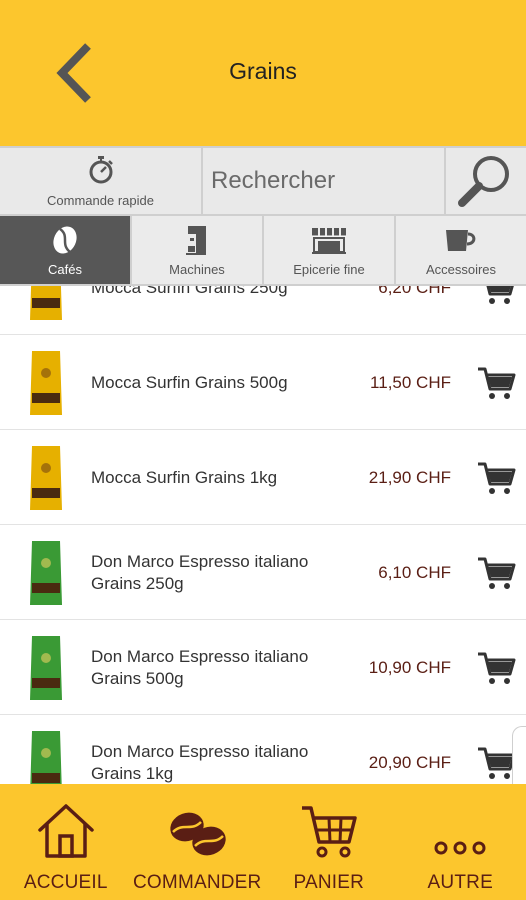 The height and width of the screenshot is (900, 526). Describe the element at coordinates (66, 831) in the screenshot. I see `home-icon` at that location.